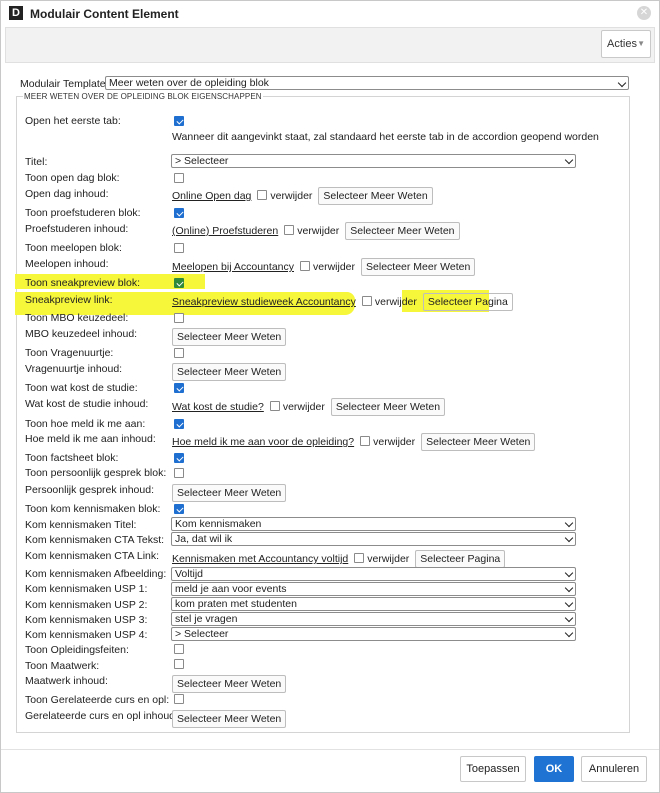  What do you see at coordinates (179, 213) in the screenshot?
I see `toon-proefstuderen-checkbox` at bounding box center [179, 213].